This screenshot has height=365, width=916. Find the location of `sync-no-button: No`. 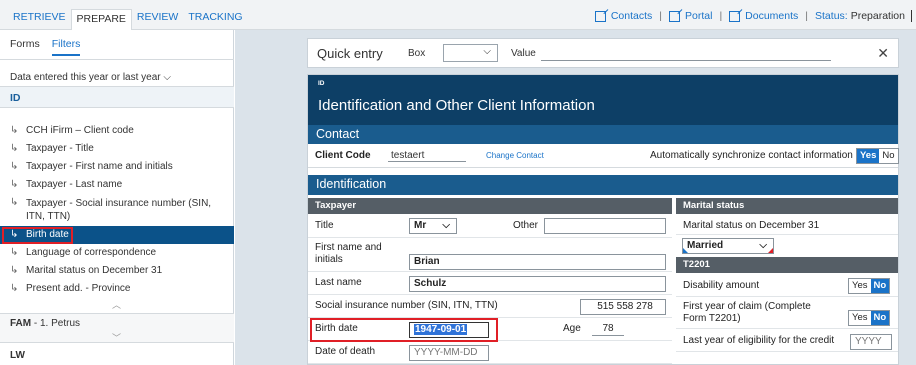

sync-no-button: No is located at coordinates (888, 156).